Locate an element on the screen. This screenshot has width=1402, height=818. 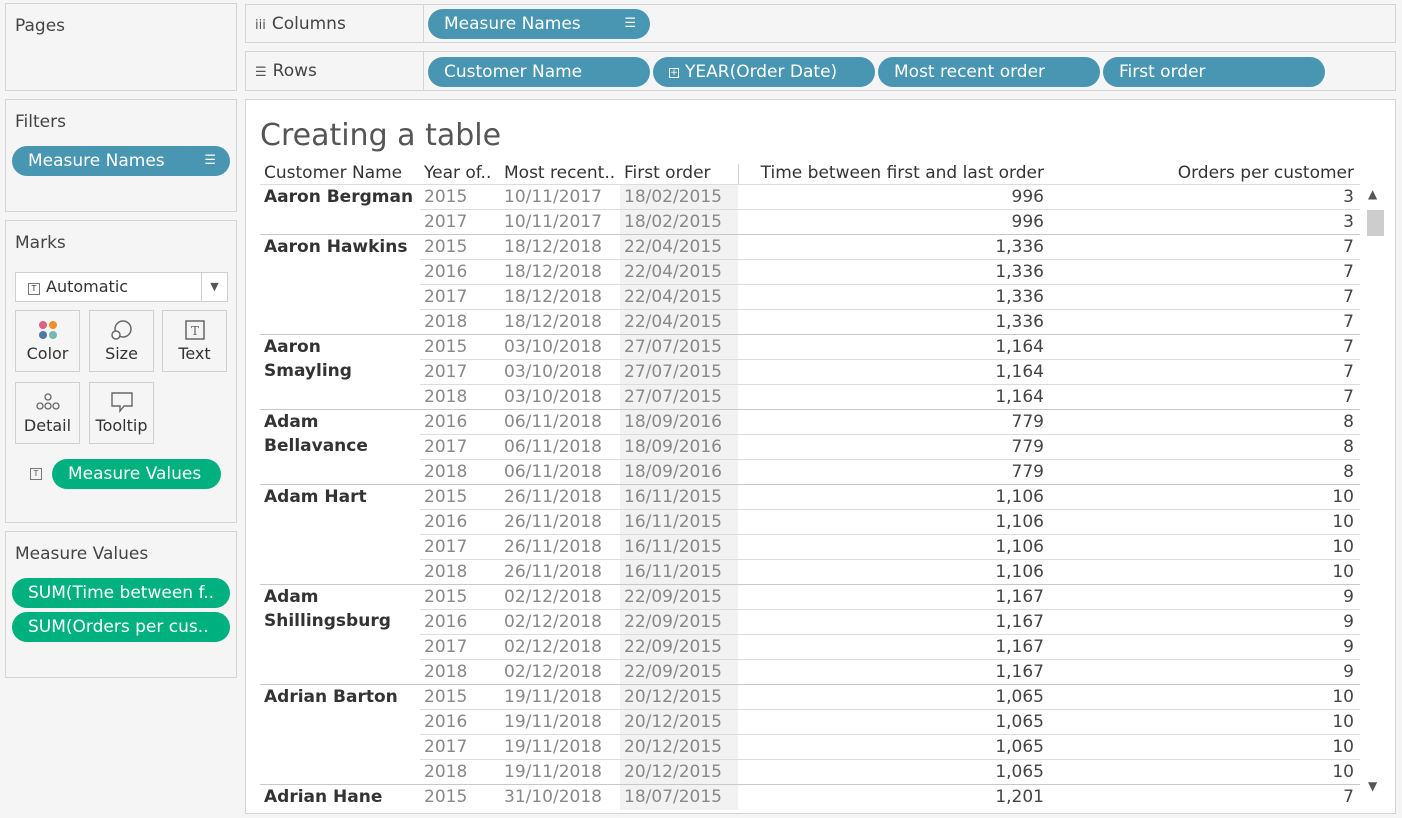
measure-value-pill-orders-per-customer: SUM(Orders per cus.. is located at coordinates (121, 627).